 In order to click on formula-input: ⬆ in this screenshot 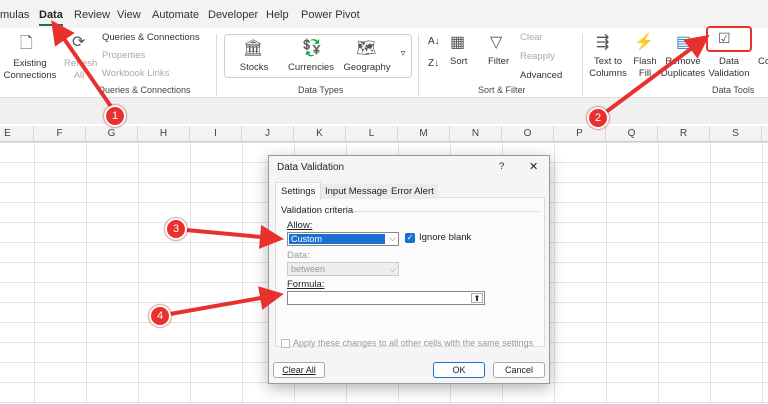, I will do `click(386, 298)`.